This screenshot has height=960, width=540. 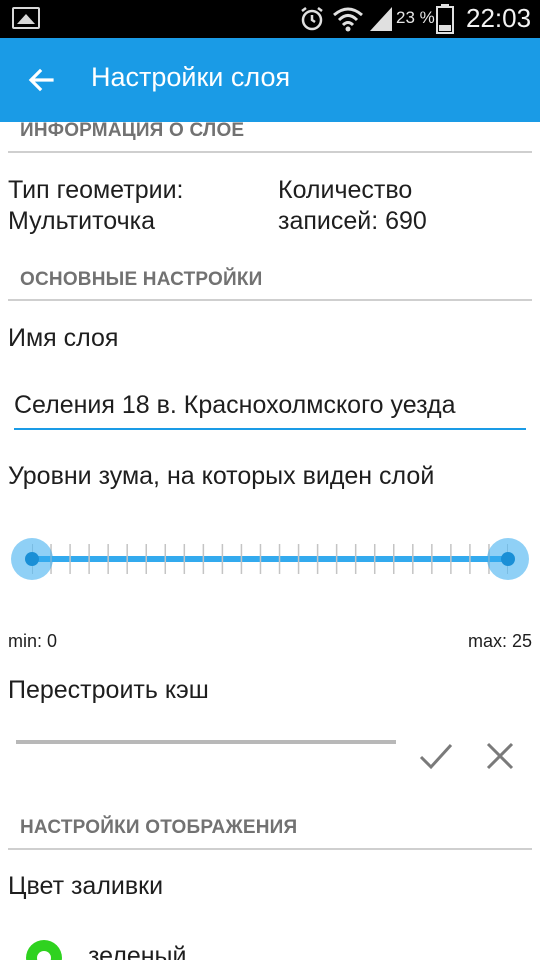 What do you see at coordinates (500, 756) in the screenshot?
I see `close-icon` at bounding box center [500, 756].